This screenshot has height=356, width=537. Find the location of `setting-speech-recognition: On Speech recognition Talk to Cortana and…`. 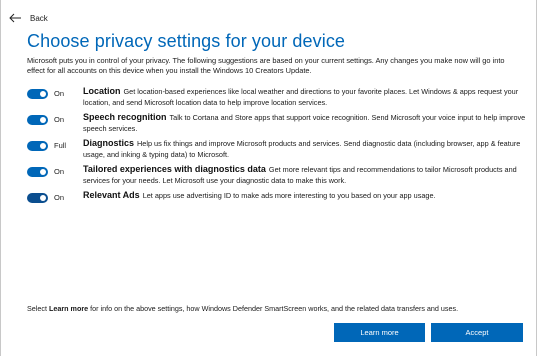

setting-speech-recognition: On Speech recognition Talk to Cortana and… is located at coordinates (277, 125).